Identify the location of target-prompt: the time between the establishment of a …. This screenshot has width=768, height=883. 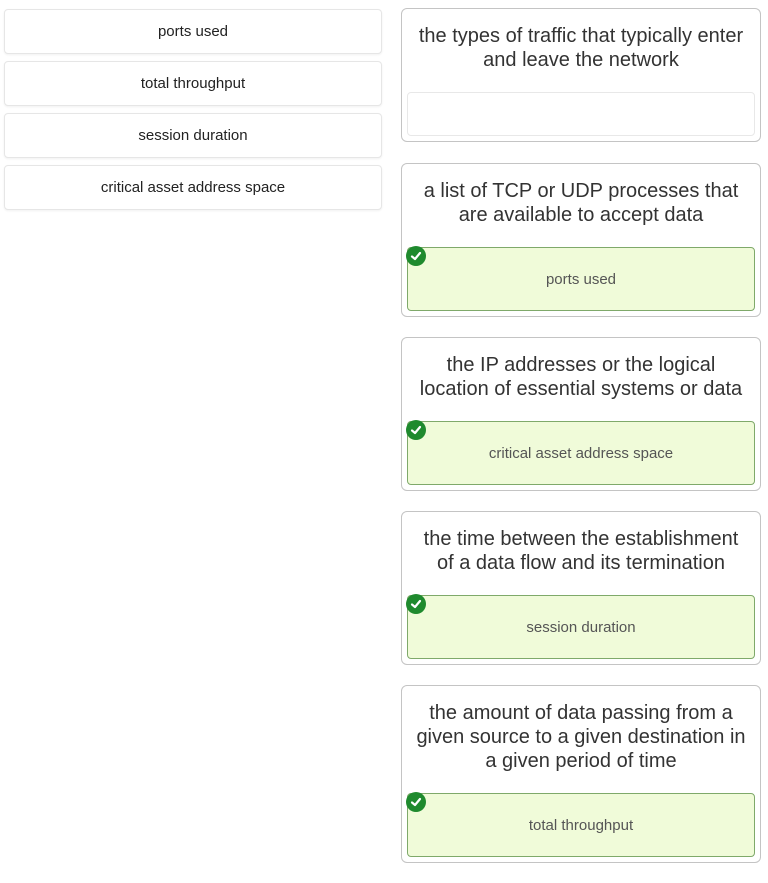
(581, 551).